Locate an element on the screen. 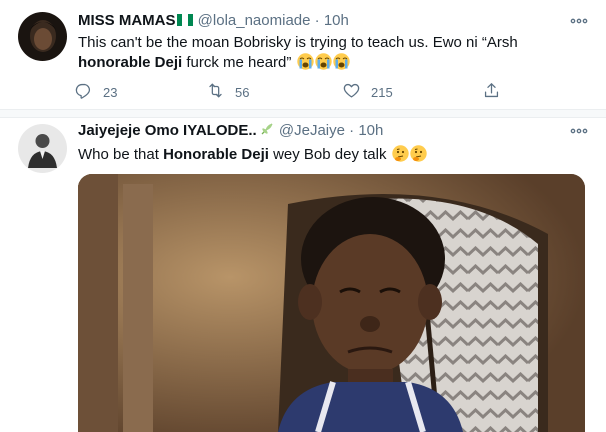 Image resolution: width=606 pixels, height=432 pixels. tweet-header: MISS MAMAS @lola_naomiade · 10h is located at coordinates (213, 21).